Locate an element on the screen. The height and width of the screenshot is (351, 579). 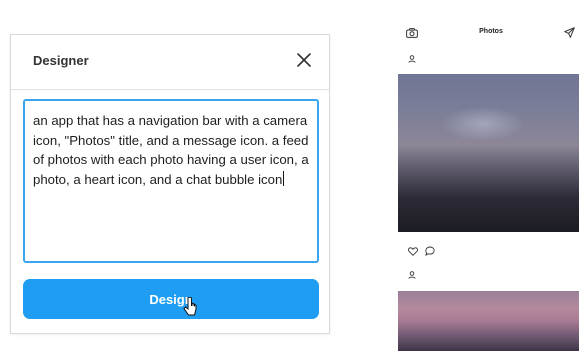
designer-title: Designer is located at coordinates (61, 60).